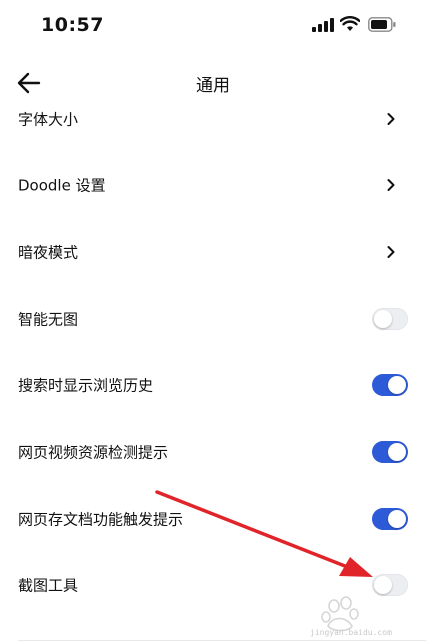 The image size is (426, 644). Describe the element at coordinates (323, 25) in the screenshot. I see `signal-icon` at that location.